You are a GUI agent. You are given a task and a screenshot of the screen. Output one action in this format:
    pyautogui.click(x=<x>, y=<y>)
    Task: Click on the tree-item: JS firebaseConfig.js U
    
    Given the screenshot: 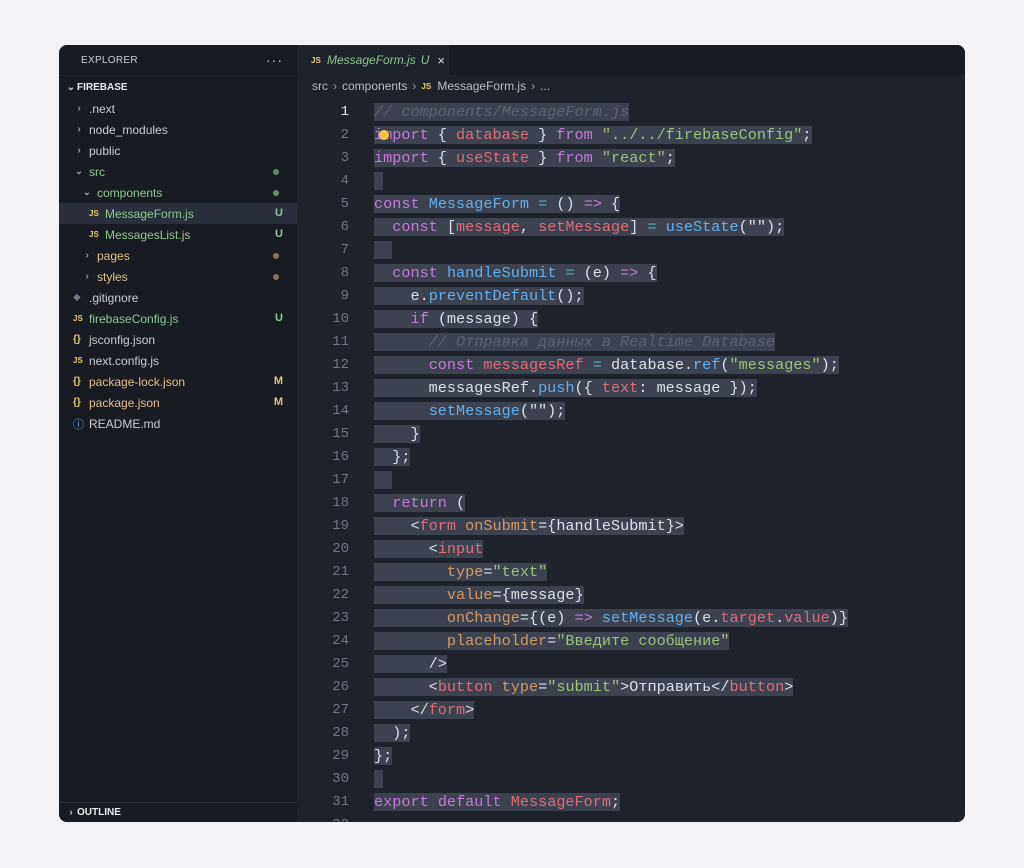 What is the action you would take?
    pyautogui.click(x=178, y=318)
    